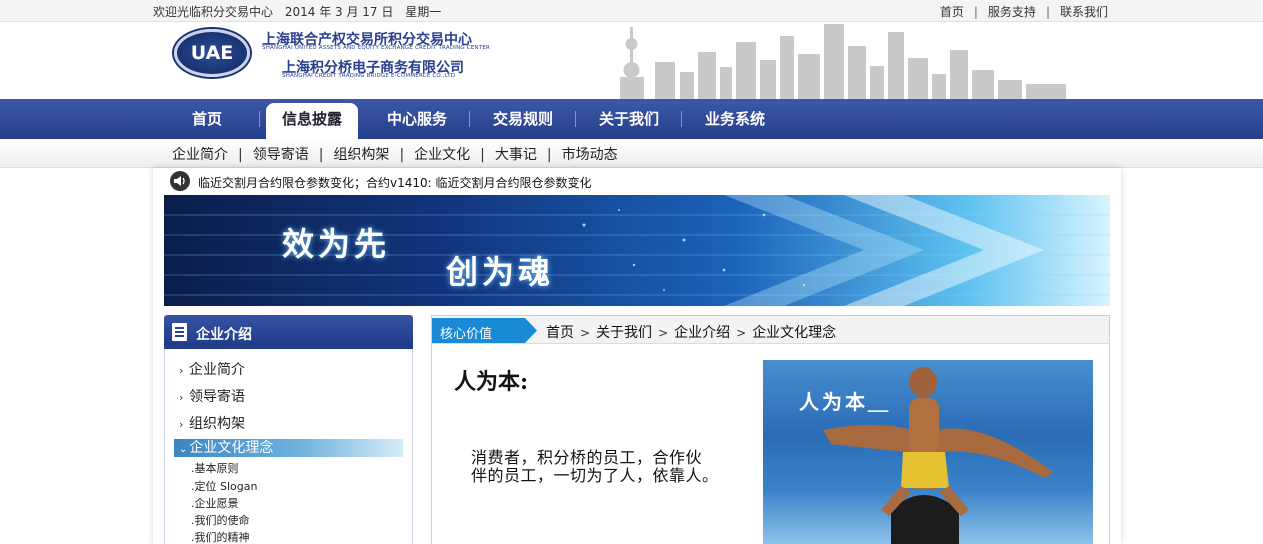 This screenshot has height=544, width=1263. I want to click on banner-slogan-1: 效为先, so click(336, 244).